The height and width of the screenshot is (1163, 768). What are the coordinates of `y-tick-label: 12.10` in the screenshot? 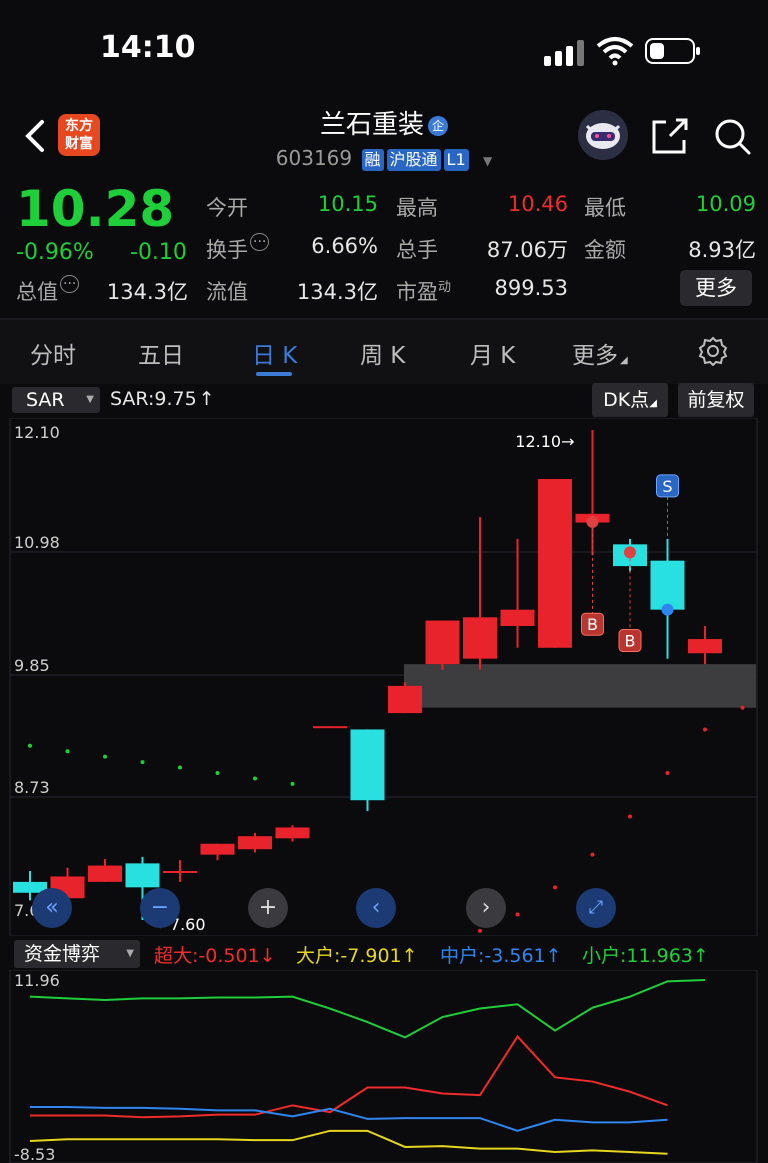 It's located at (37, 432).